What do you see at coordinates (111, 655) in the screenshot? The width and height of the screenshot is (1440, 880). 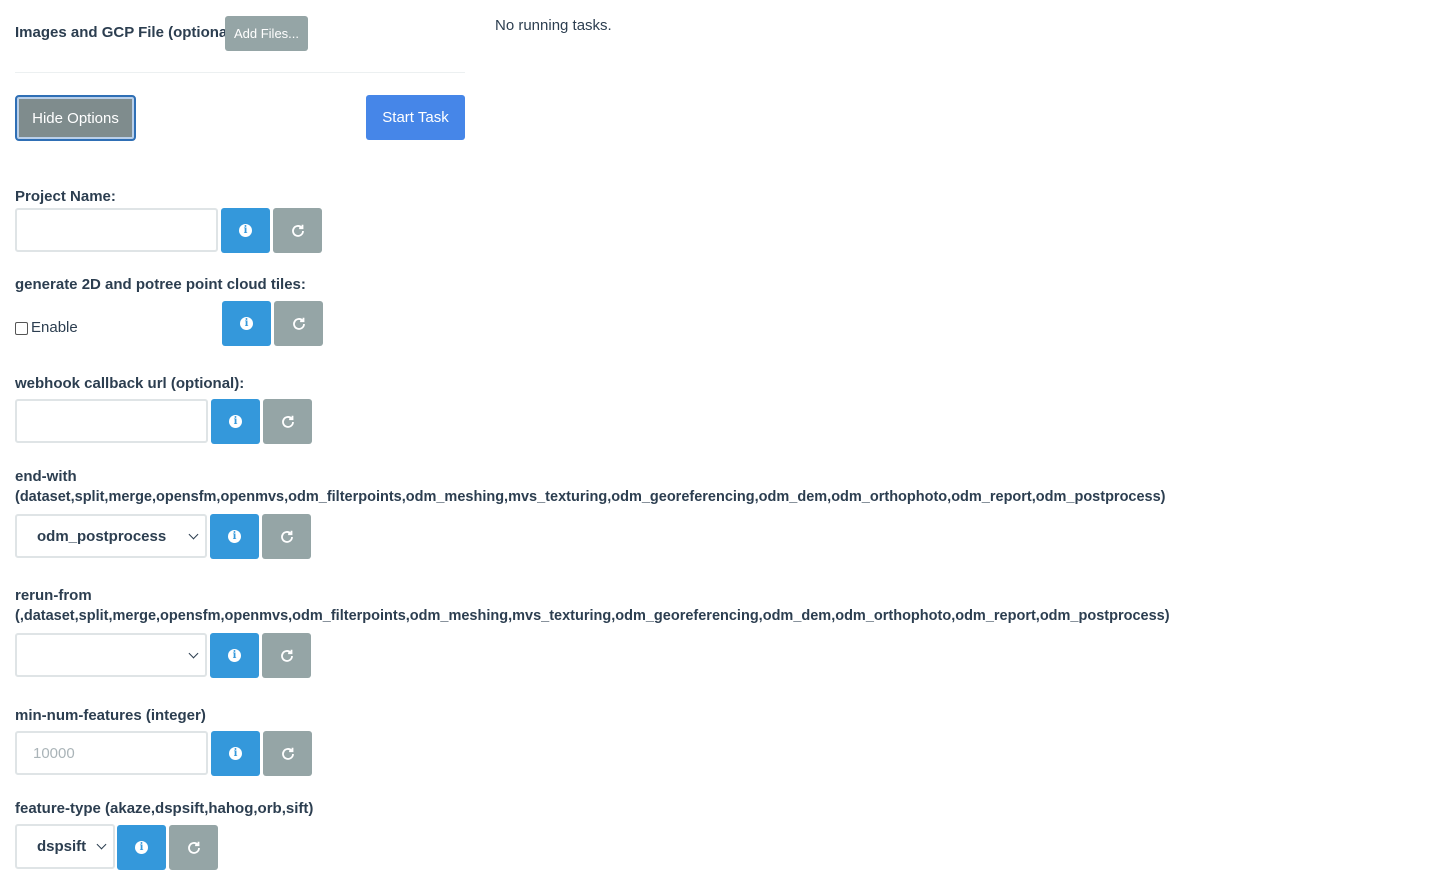 I see `rerun-from-select` at bounding box center [111, 655].